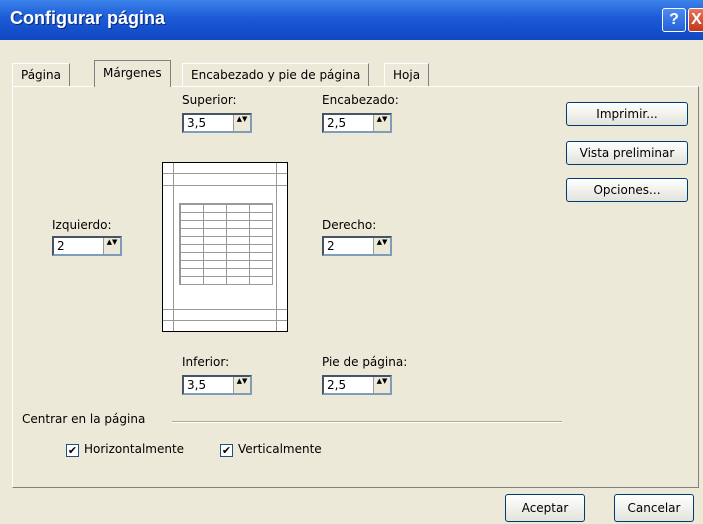  What do you see at coordinates (41, 74) in the screenshot?
I see `tab-pagina: Página` at bounding box center [41, 74].